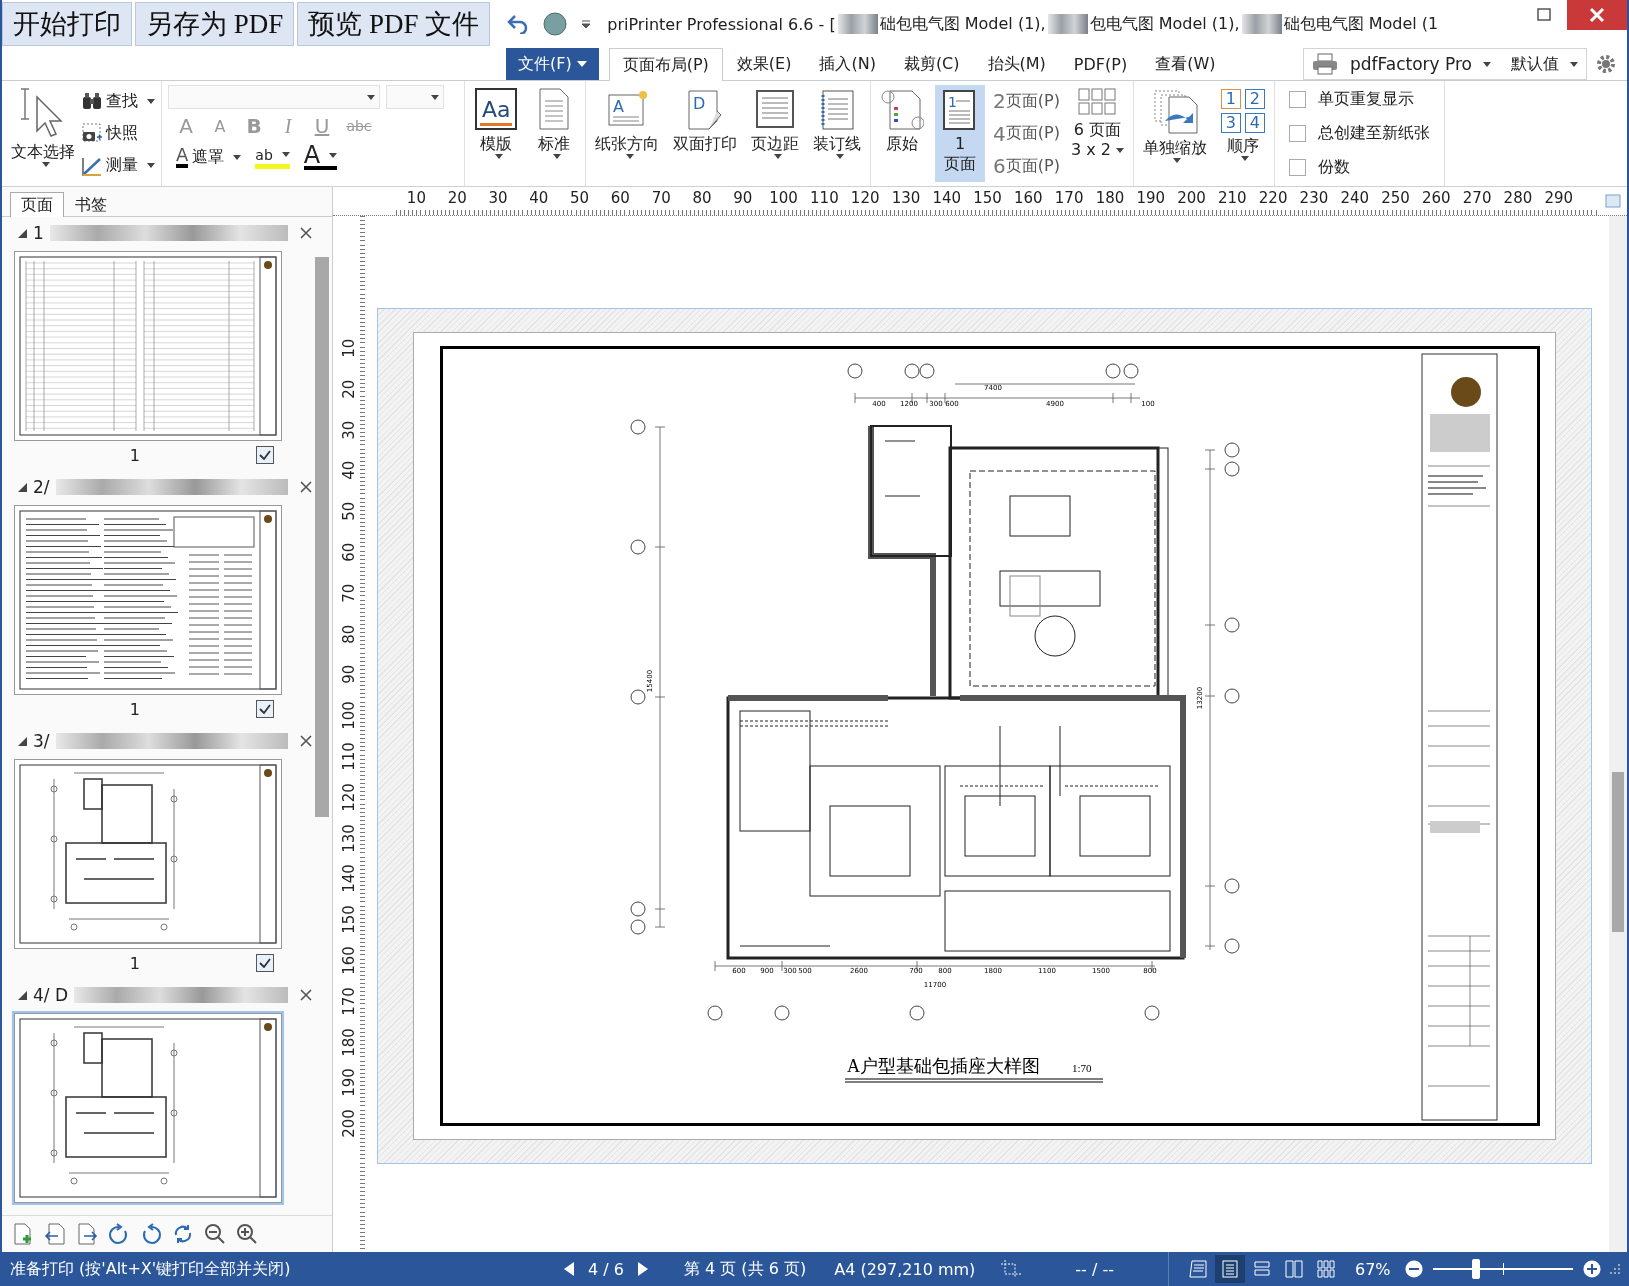 The width and height of the screenshot is (1629, 1286). What do you see at coordinates (349, 757) in the screenshot?
I see `ruler-label: 110` at bounding box center [349, 757].